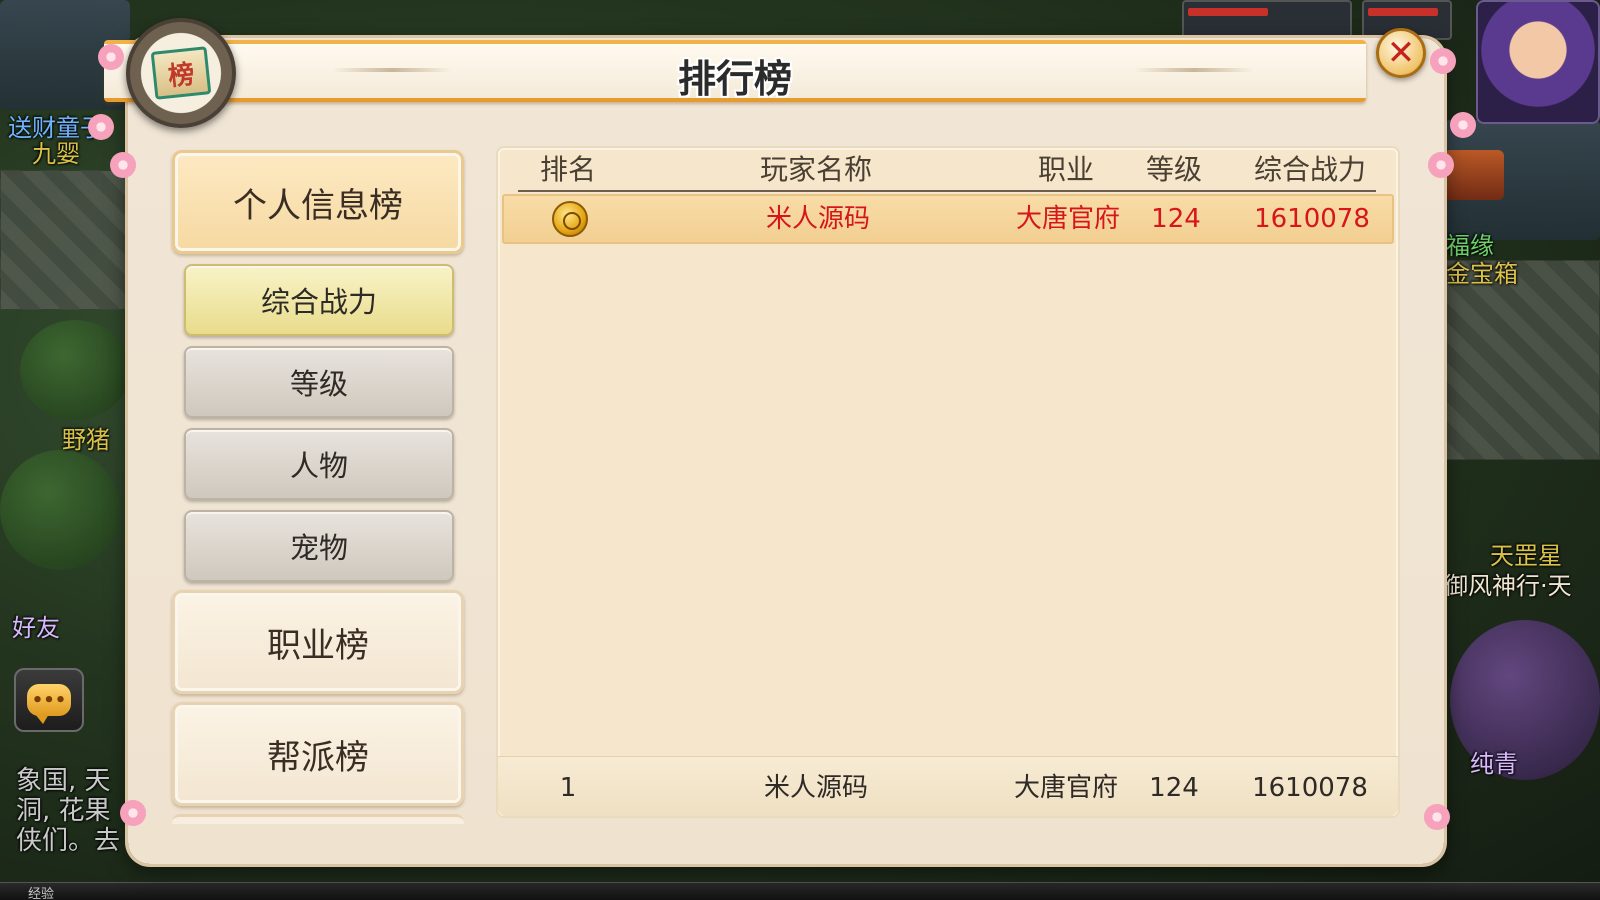 This screenshot has height=900, width=1600. I want to click on column-header-player-name: 玩家名称, so click(815, 169).